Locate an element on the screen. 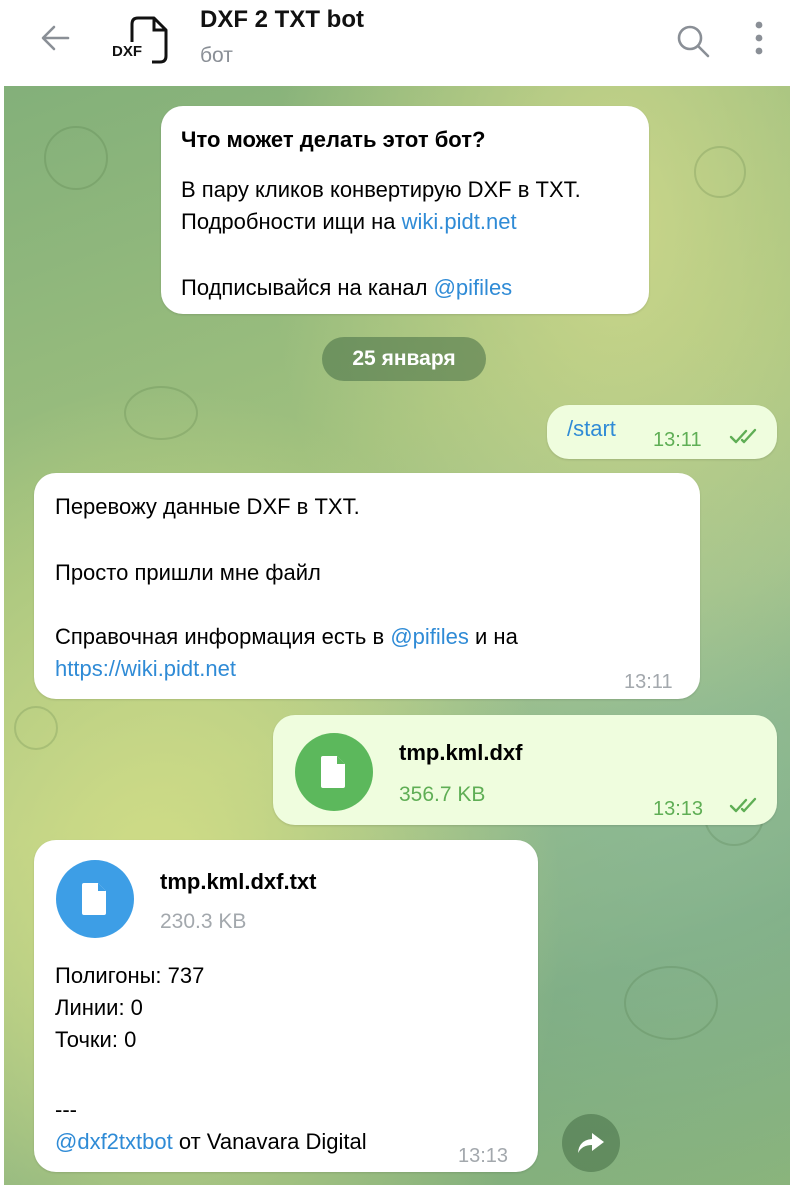 This screenshot has width=790, height=1185. wiki-url-link: https://wiki.pidt.net is located at coordinates (145, 669).